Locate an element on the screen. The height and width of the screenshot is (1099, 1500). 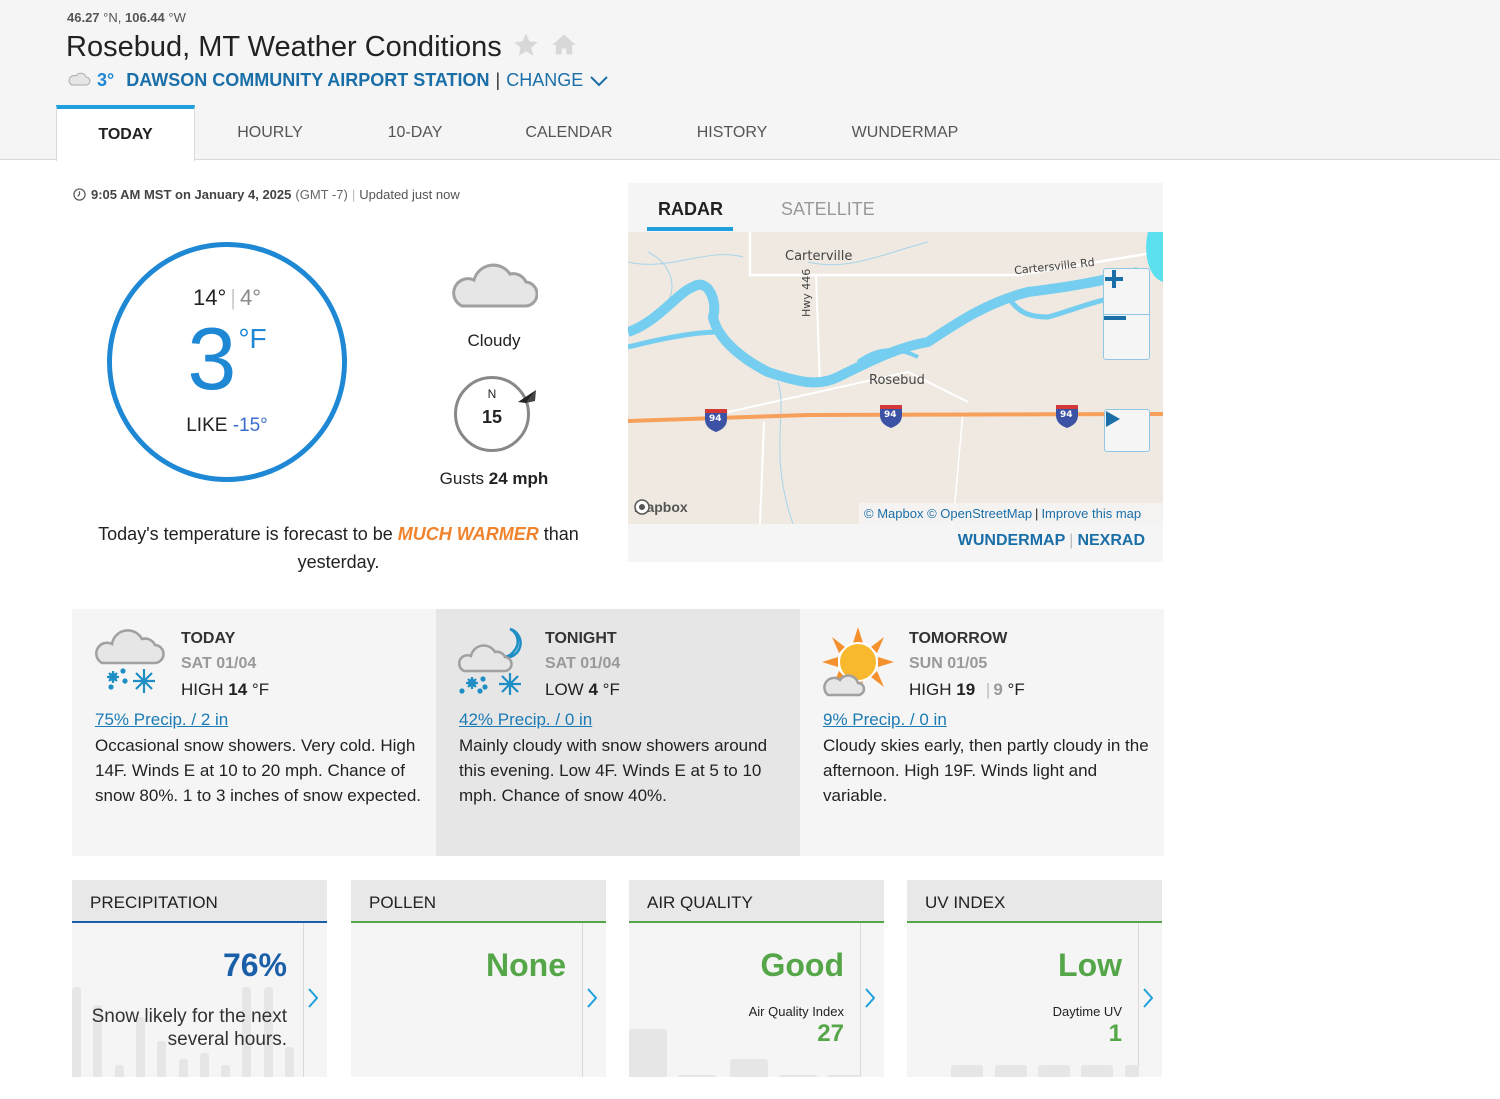
forecast-temp: LOW 4 °F is located at coordinates (582, 690).